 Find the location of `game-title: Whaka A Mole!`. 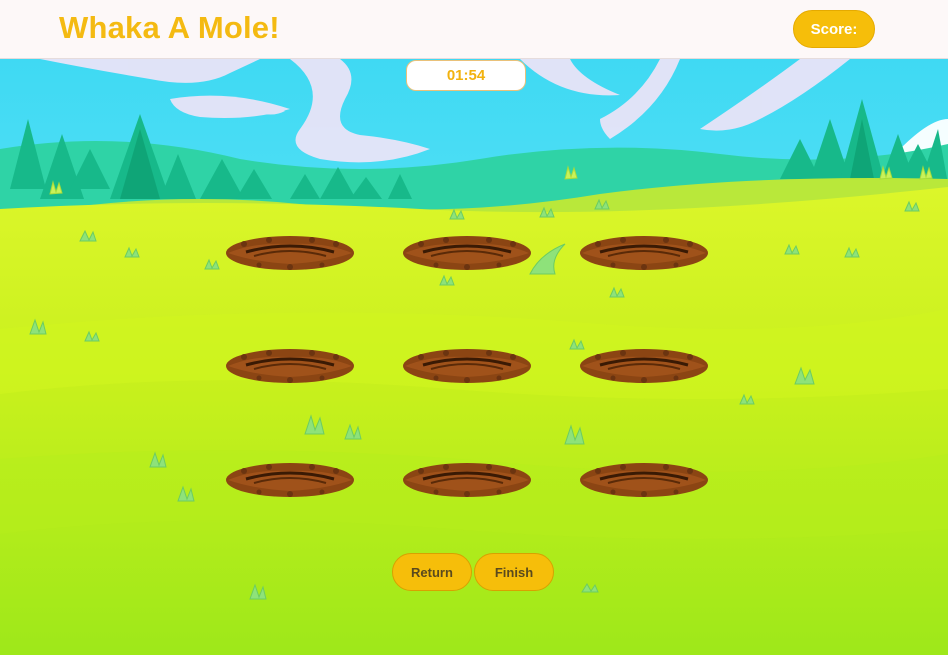

game-title: Whaka A Mole! is located at coordinates (169, 27).